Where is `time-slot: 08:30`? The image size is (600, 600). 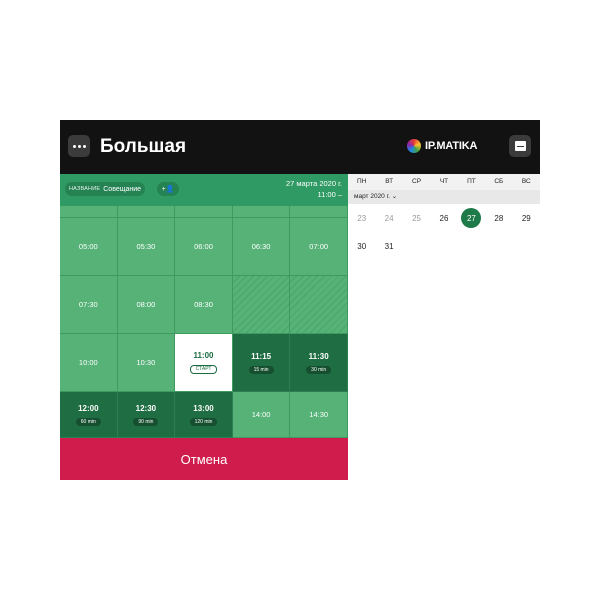
time-slot: 08:30 is located at coordinates (204, 305).